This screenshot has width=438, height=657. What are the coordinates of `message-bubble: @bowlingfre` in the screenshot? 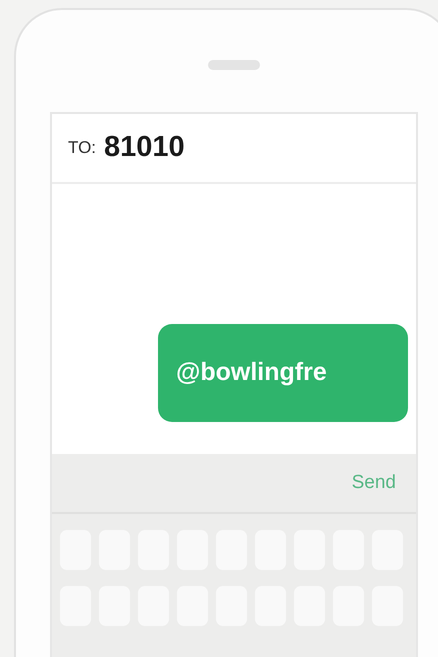 It's located at (283, 373).